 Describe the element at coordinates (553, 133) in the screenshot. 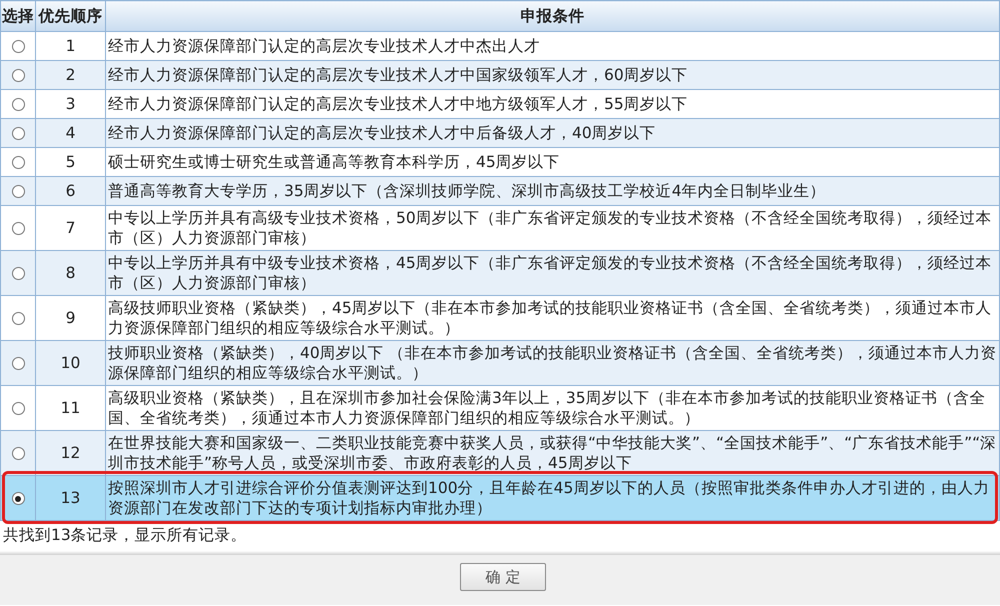

I see `table-cell: 经市人力资源保障部门认定的高层次专业技术人才中后备级人才，40周岁以下` at that location.